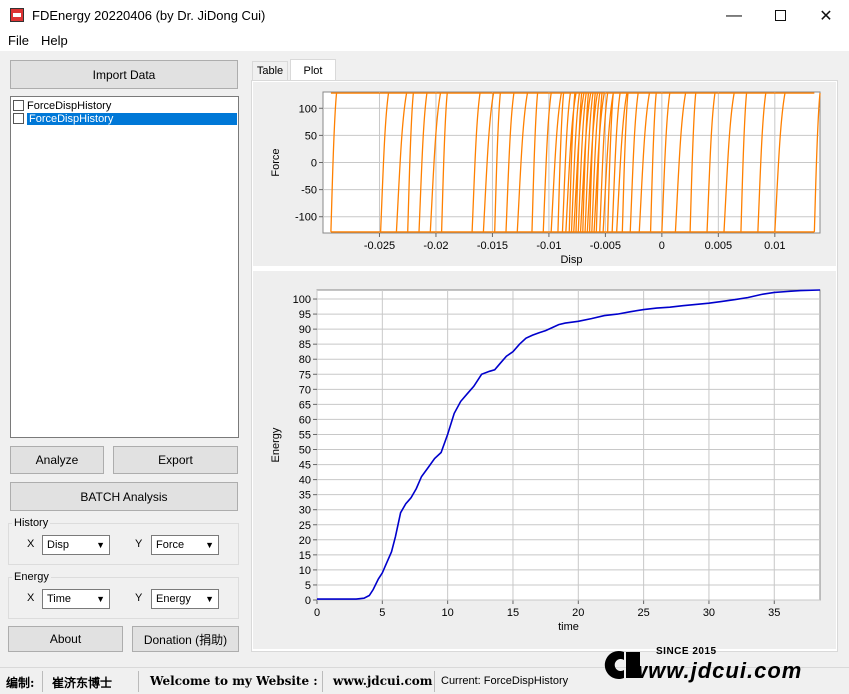 The image size is (849, 694). Describe the element at coordinates (305, 571) in the screenshot. I see `y-tick-label: 10` at that location.